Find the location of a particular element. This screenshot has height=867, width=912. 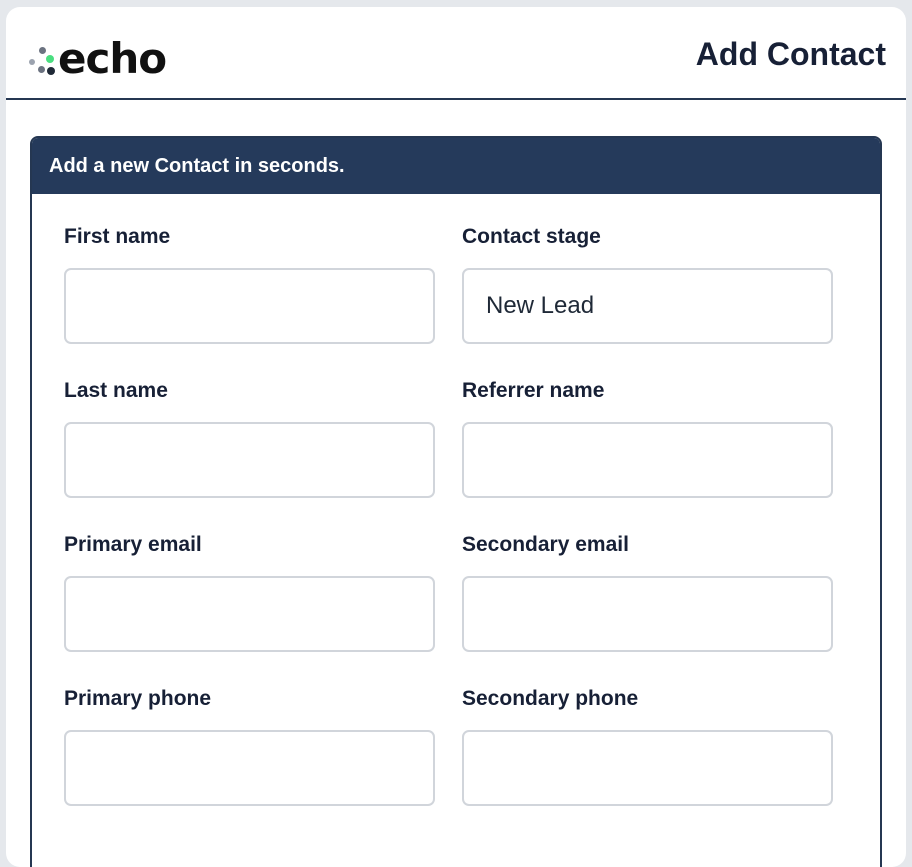

app-header: echo Add Contact is located at coordinates (456, 53).